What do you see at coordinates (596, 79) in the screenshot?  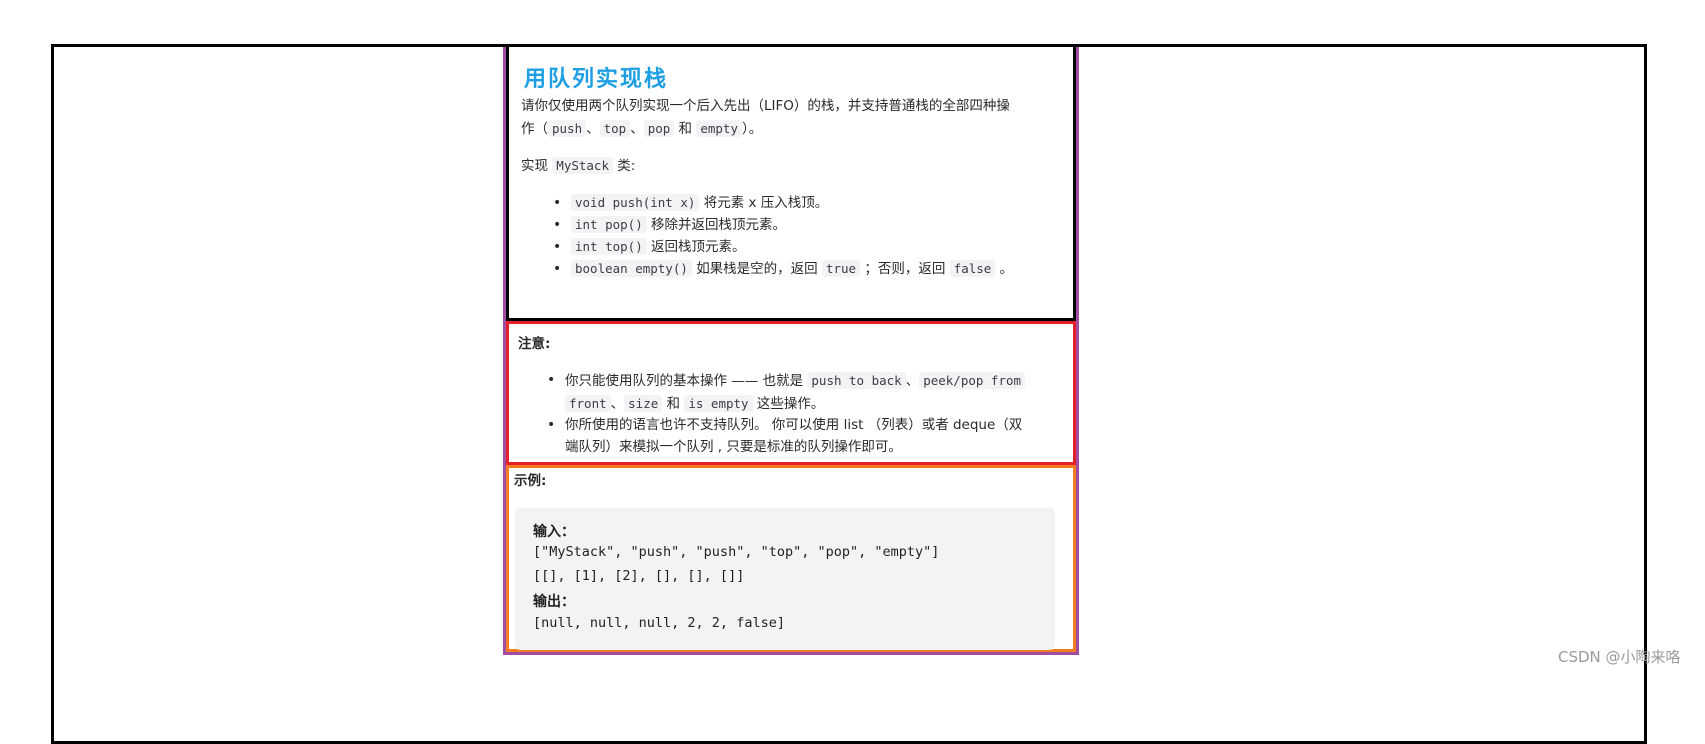 I see `problem-title: 用队列实现栈` at bounding box center [596, 79].